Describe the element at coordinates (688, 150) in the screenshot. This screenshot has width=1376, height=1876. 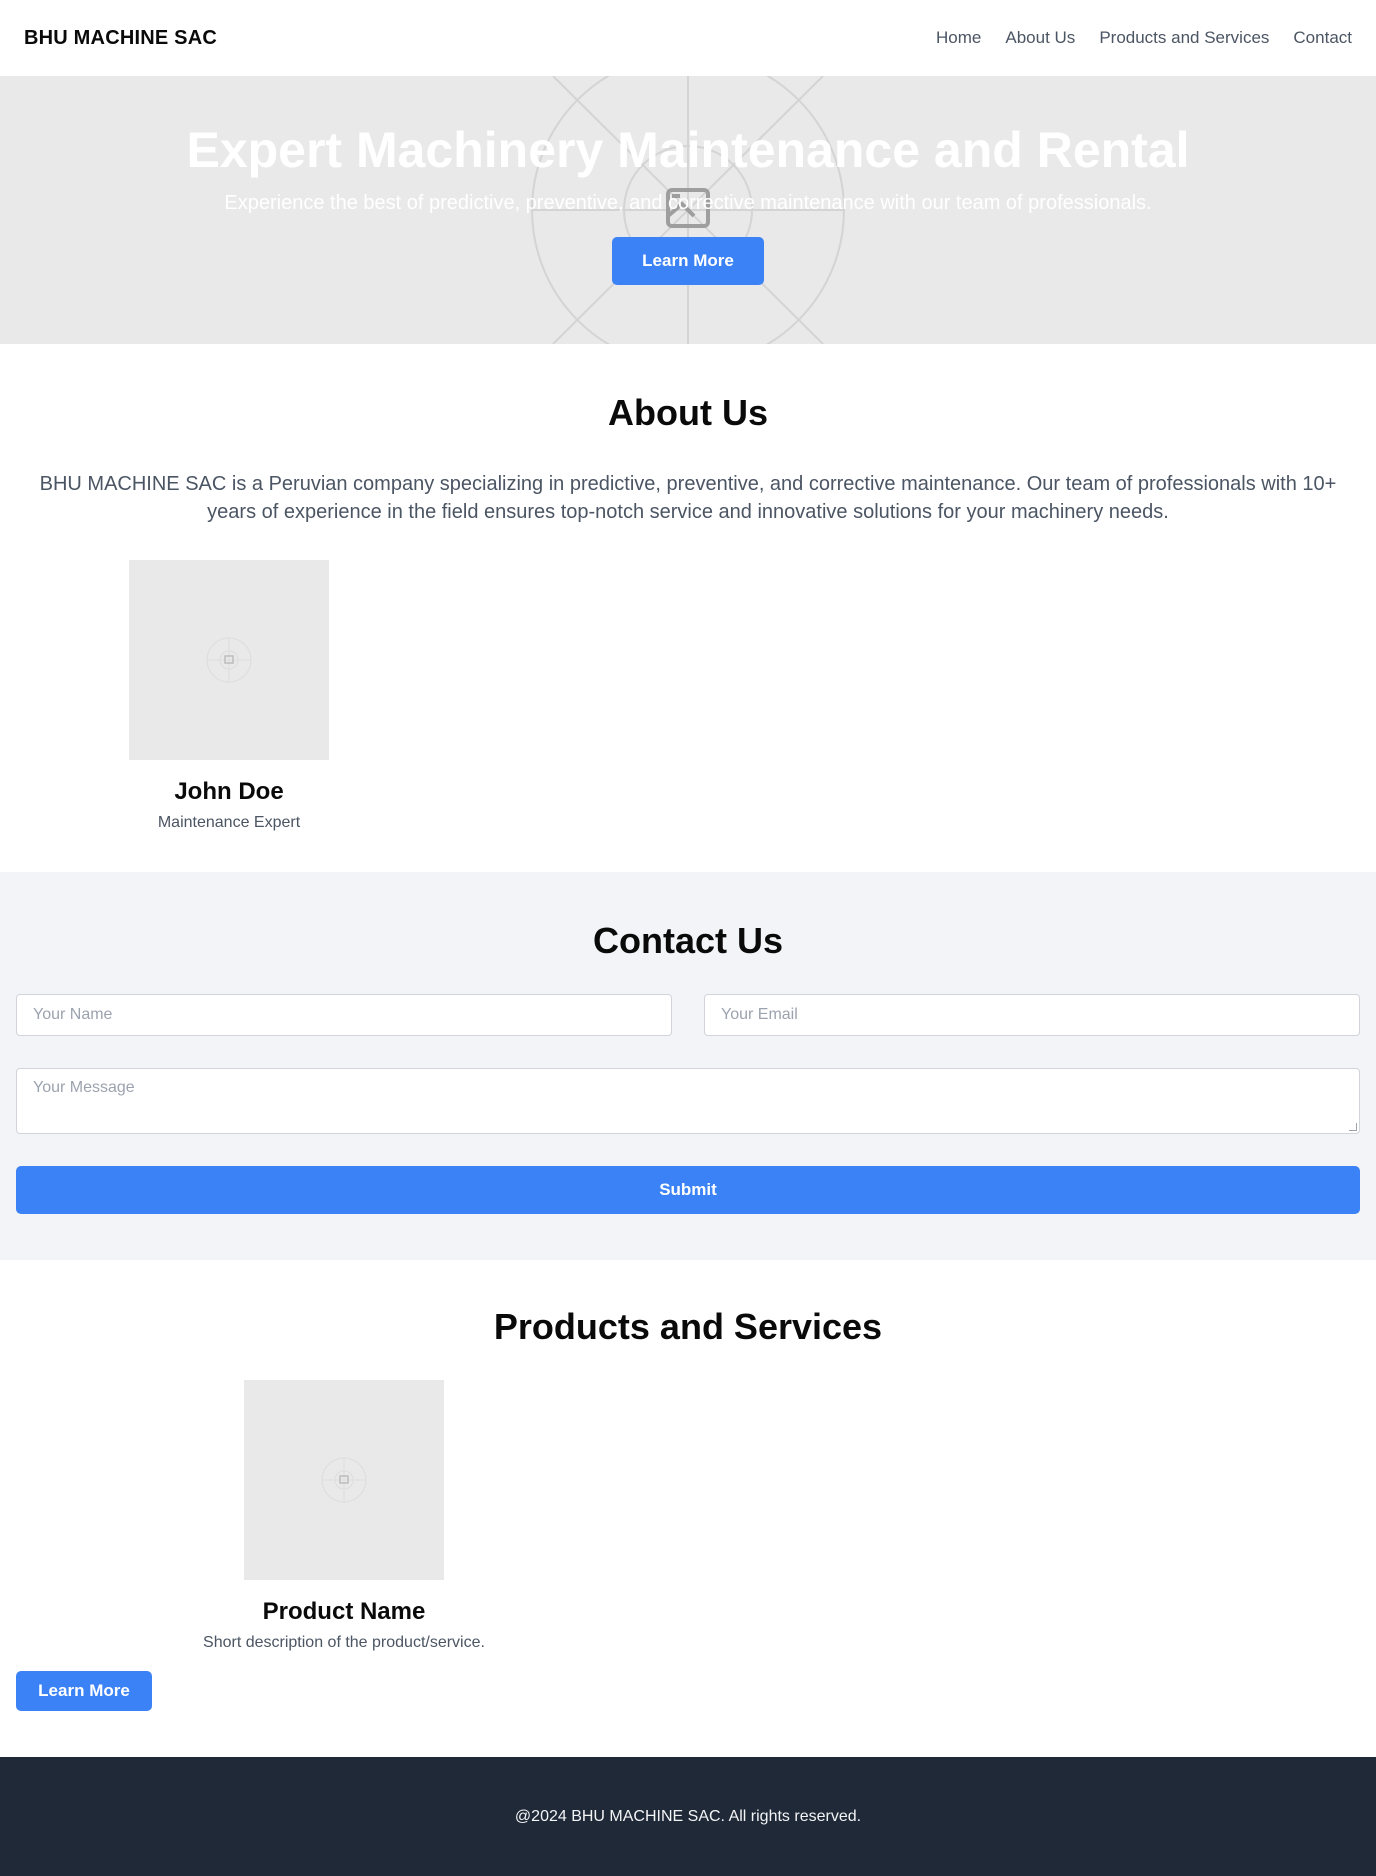
I see `hero-title: Expert Machinery Maintenance and Rental` at that location.